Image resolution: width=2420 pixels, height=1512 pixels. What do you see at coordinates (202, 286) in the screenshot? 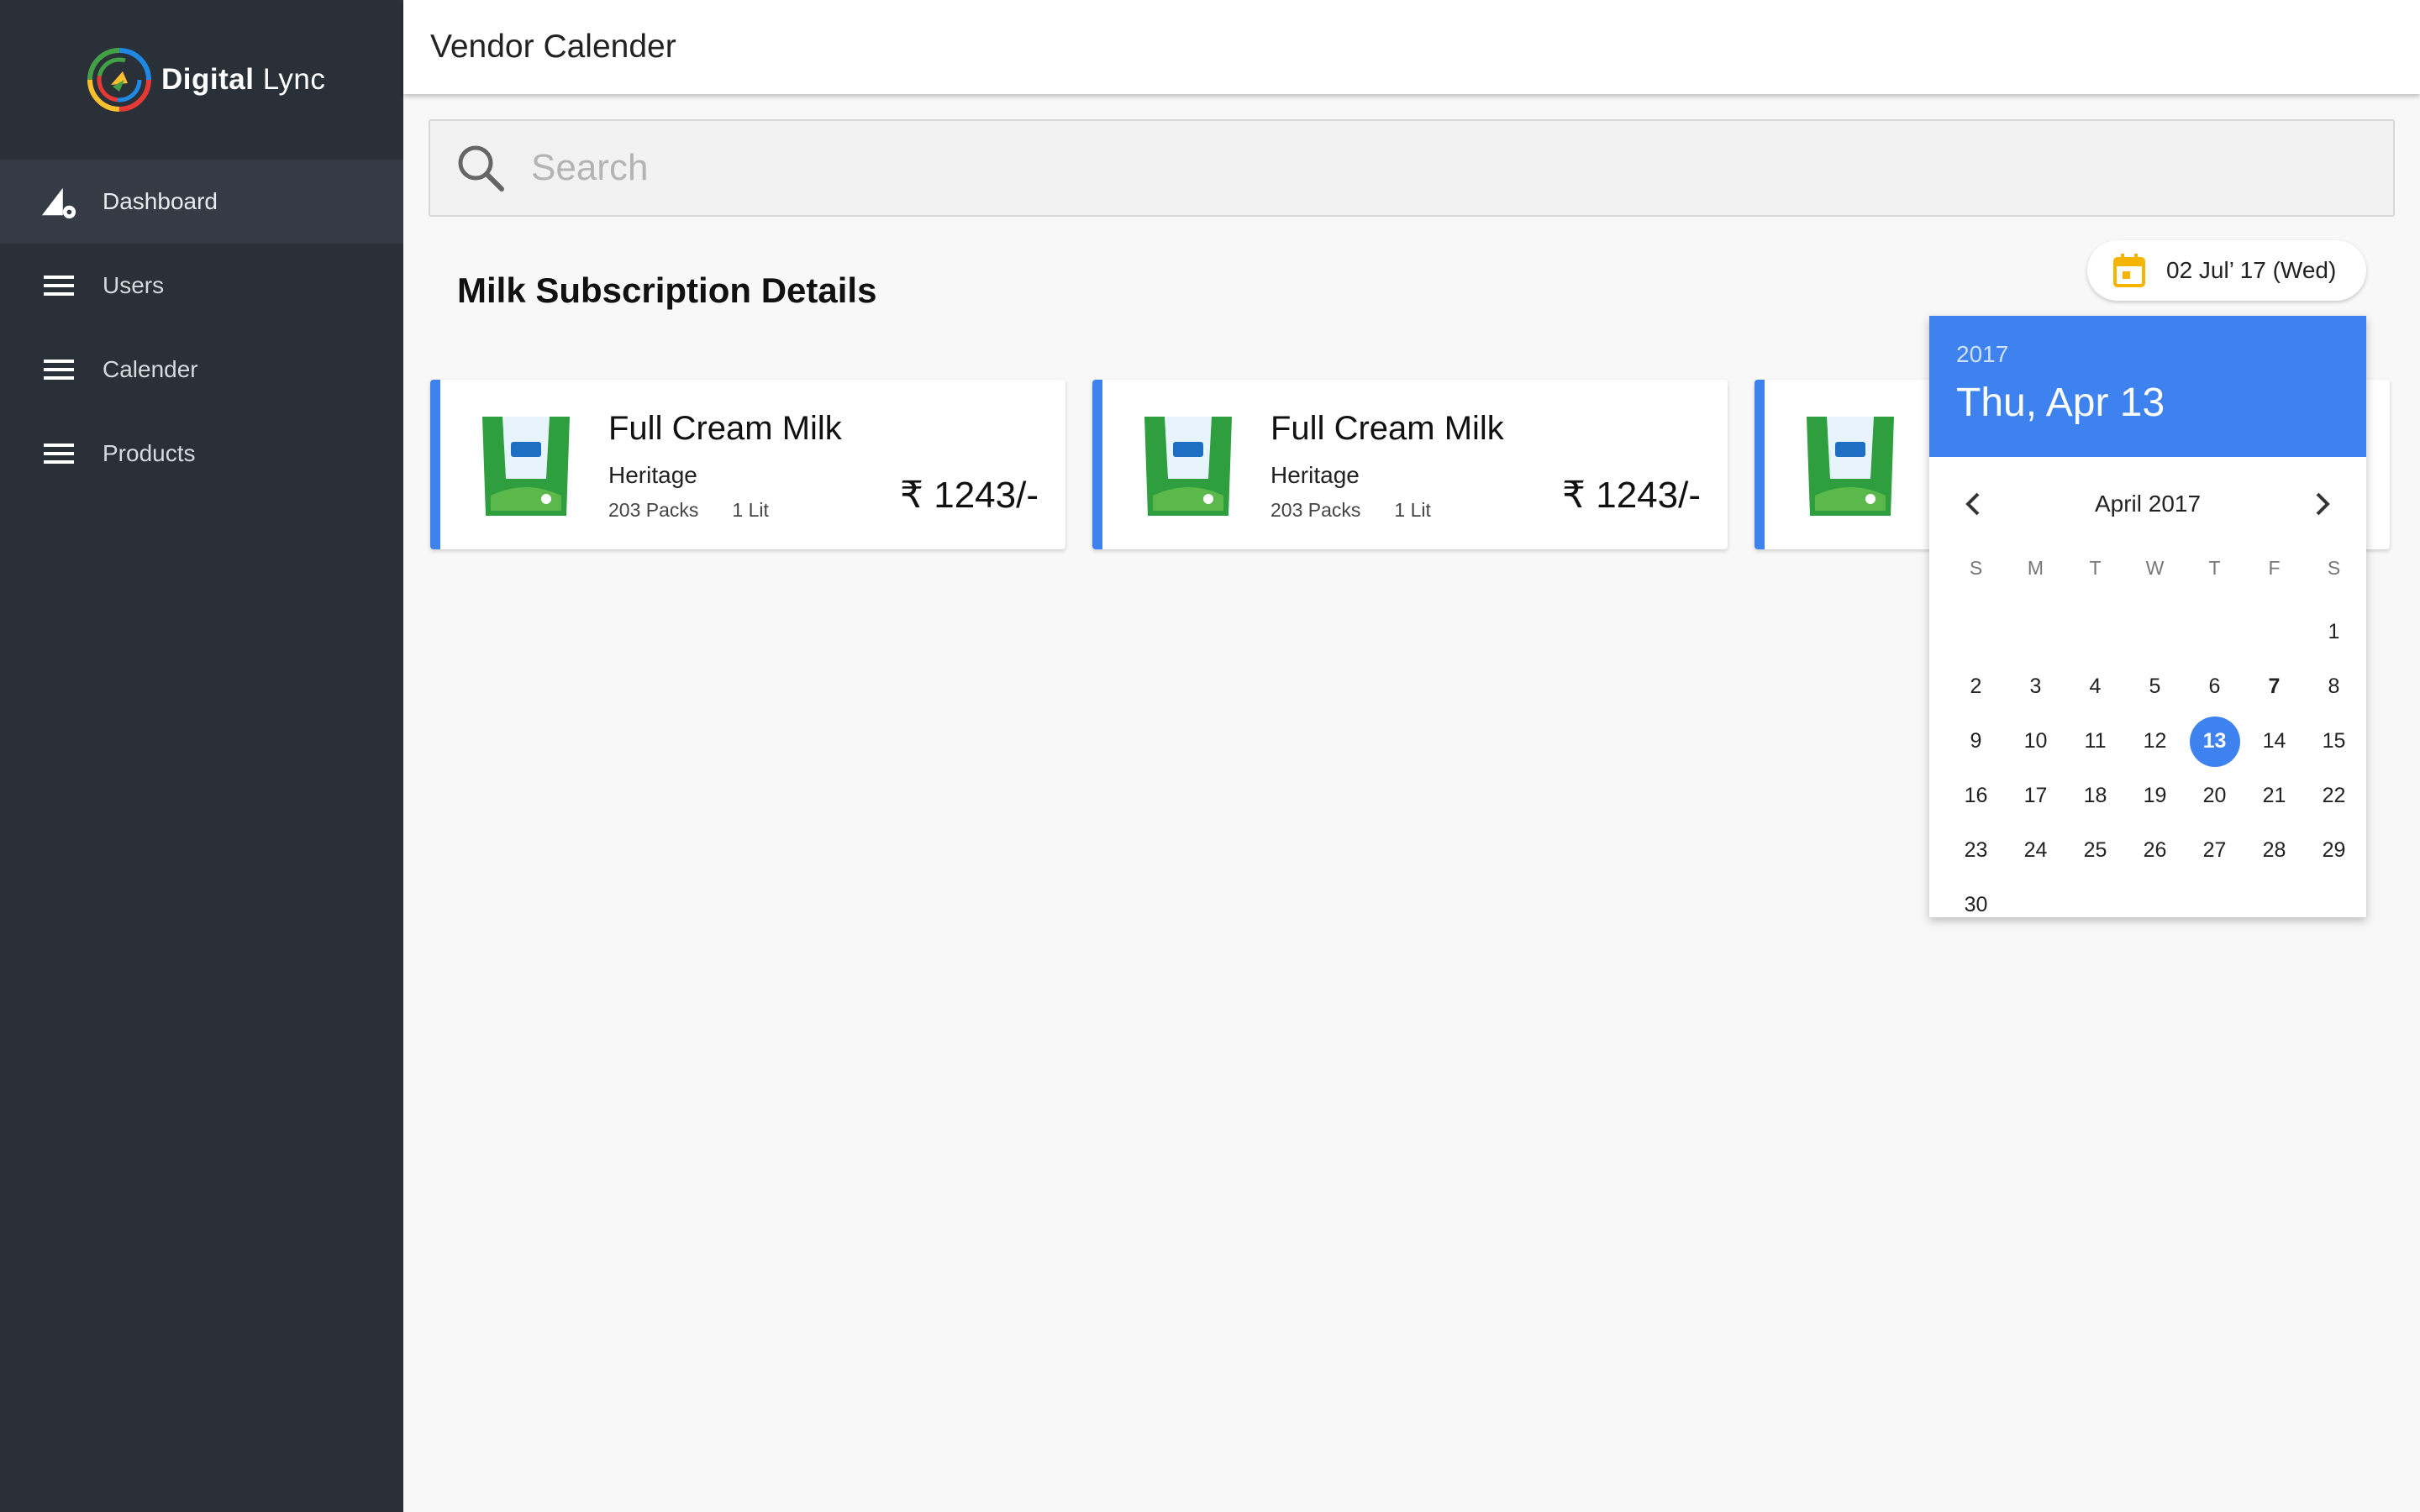
I see `sidebar-item-users: Users` at bounding box center [202, 286].